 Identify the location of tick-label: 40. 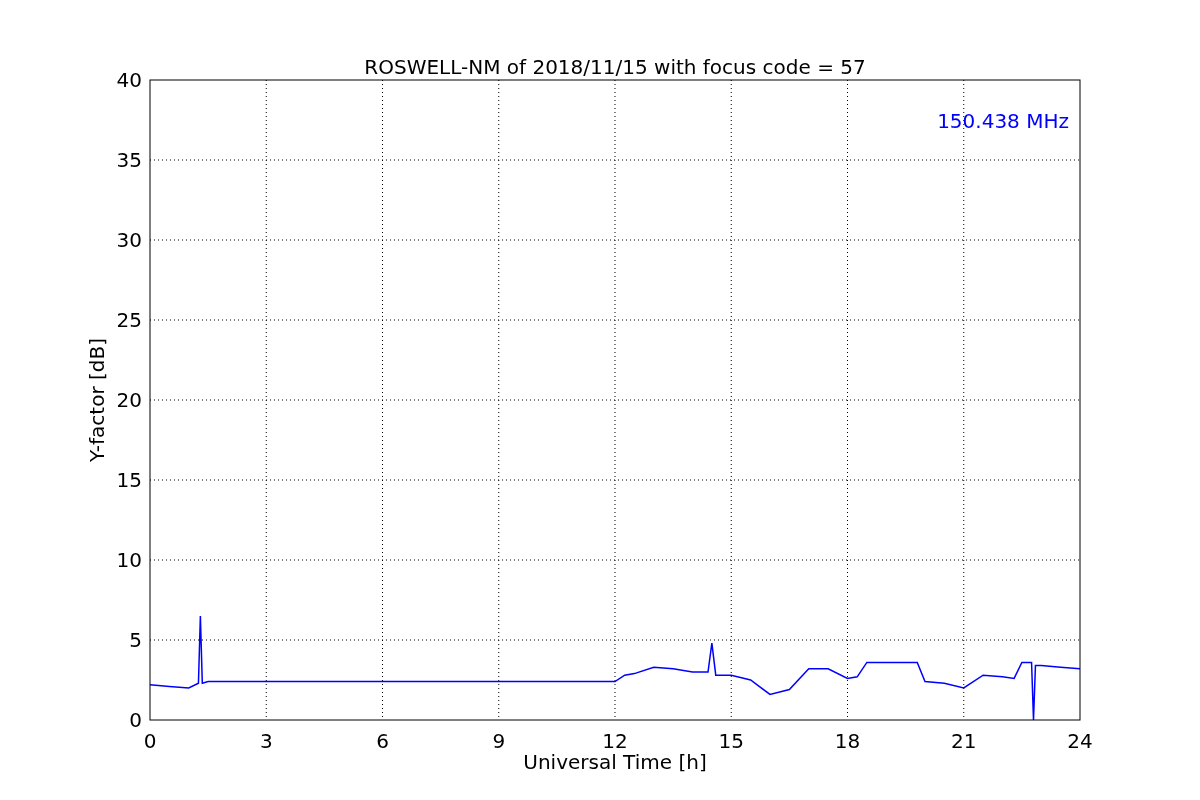
(129, 80).